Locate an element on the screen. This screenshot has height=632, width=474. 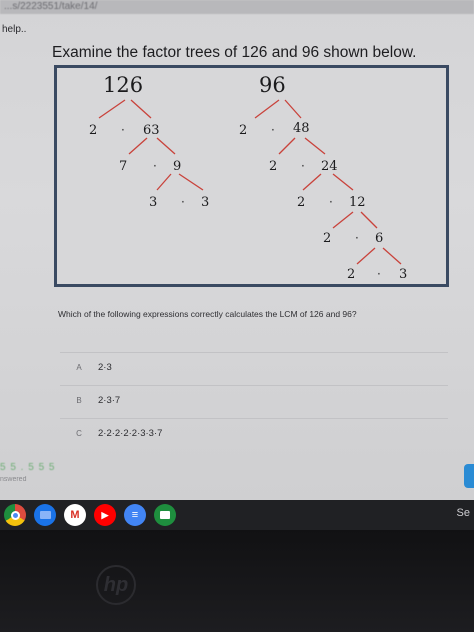
choice-letter: C is located at coordinates (79, 433).